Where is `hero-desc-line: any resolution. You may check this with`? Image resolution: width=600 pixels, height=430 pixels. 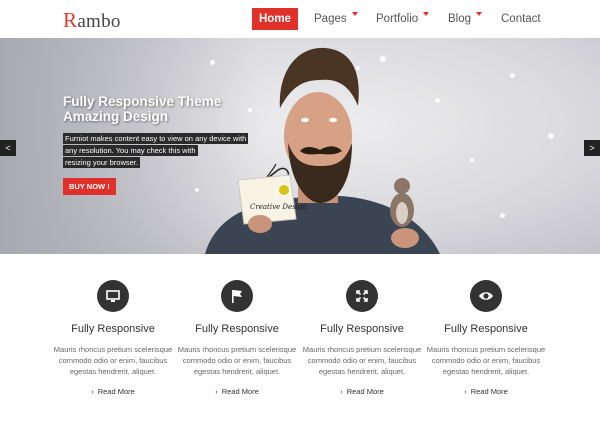
hero-desc-line: any resolution. You may check this with is located at coordinates (130, 150).